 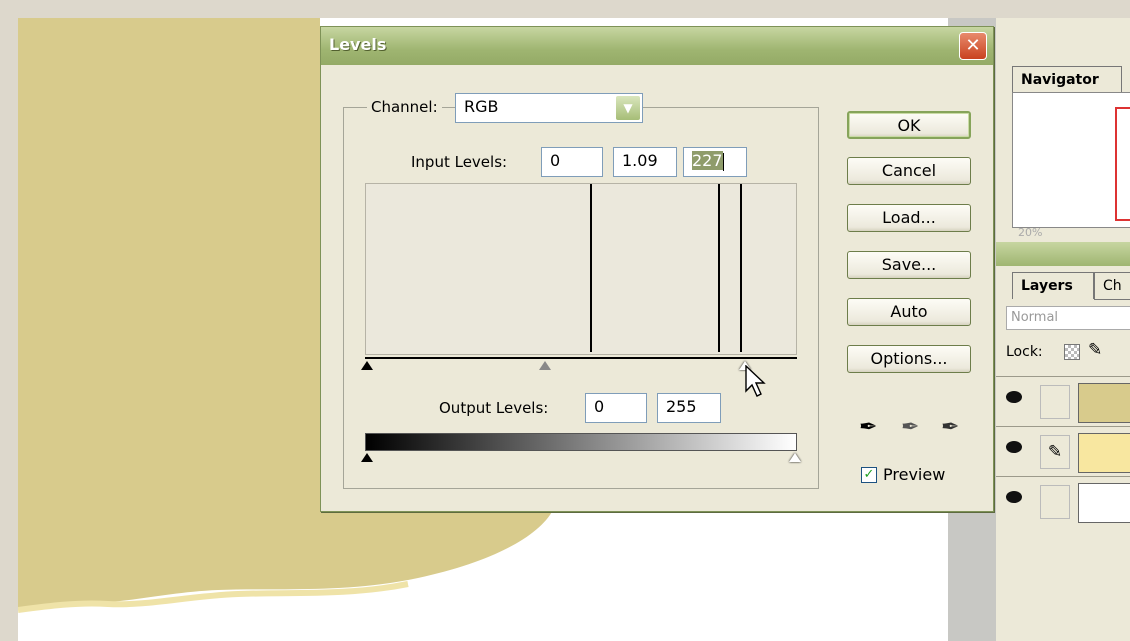 What do you see at coordinates (869, 475) in the screenshot?
I see `preview-checkbox: ✓` at bounding box center [869, 475].